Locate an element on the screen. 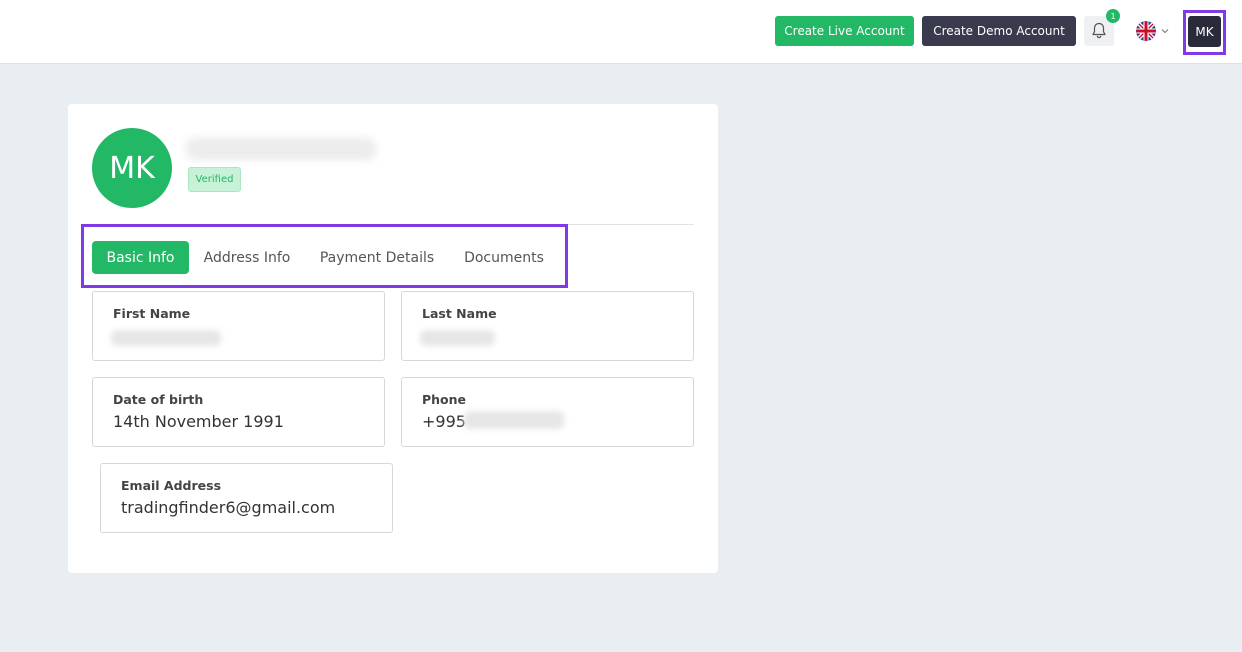 The width and height of the screenshot is (1242, 652). email-label: Email Address is located at coordinates (171, 485).